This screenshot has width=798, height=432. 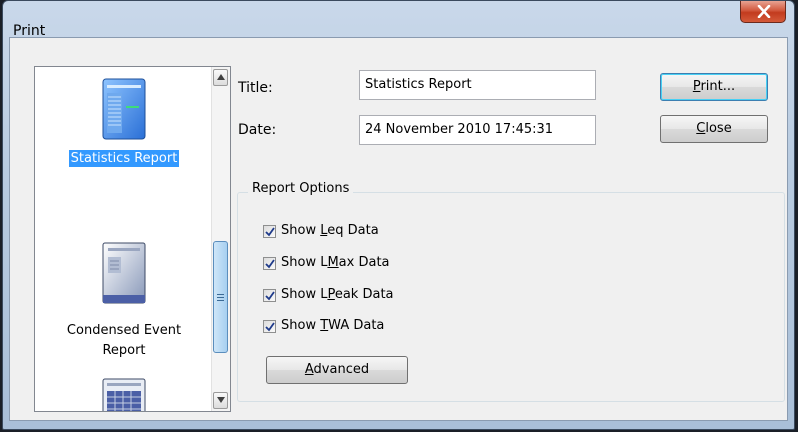 I want to click on condensed-event-report-icon, so click(x=124, y=273).